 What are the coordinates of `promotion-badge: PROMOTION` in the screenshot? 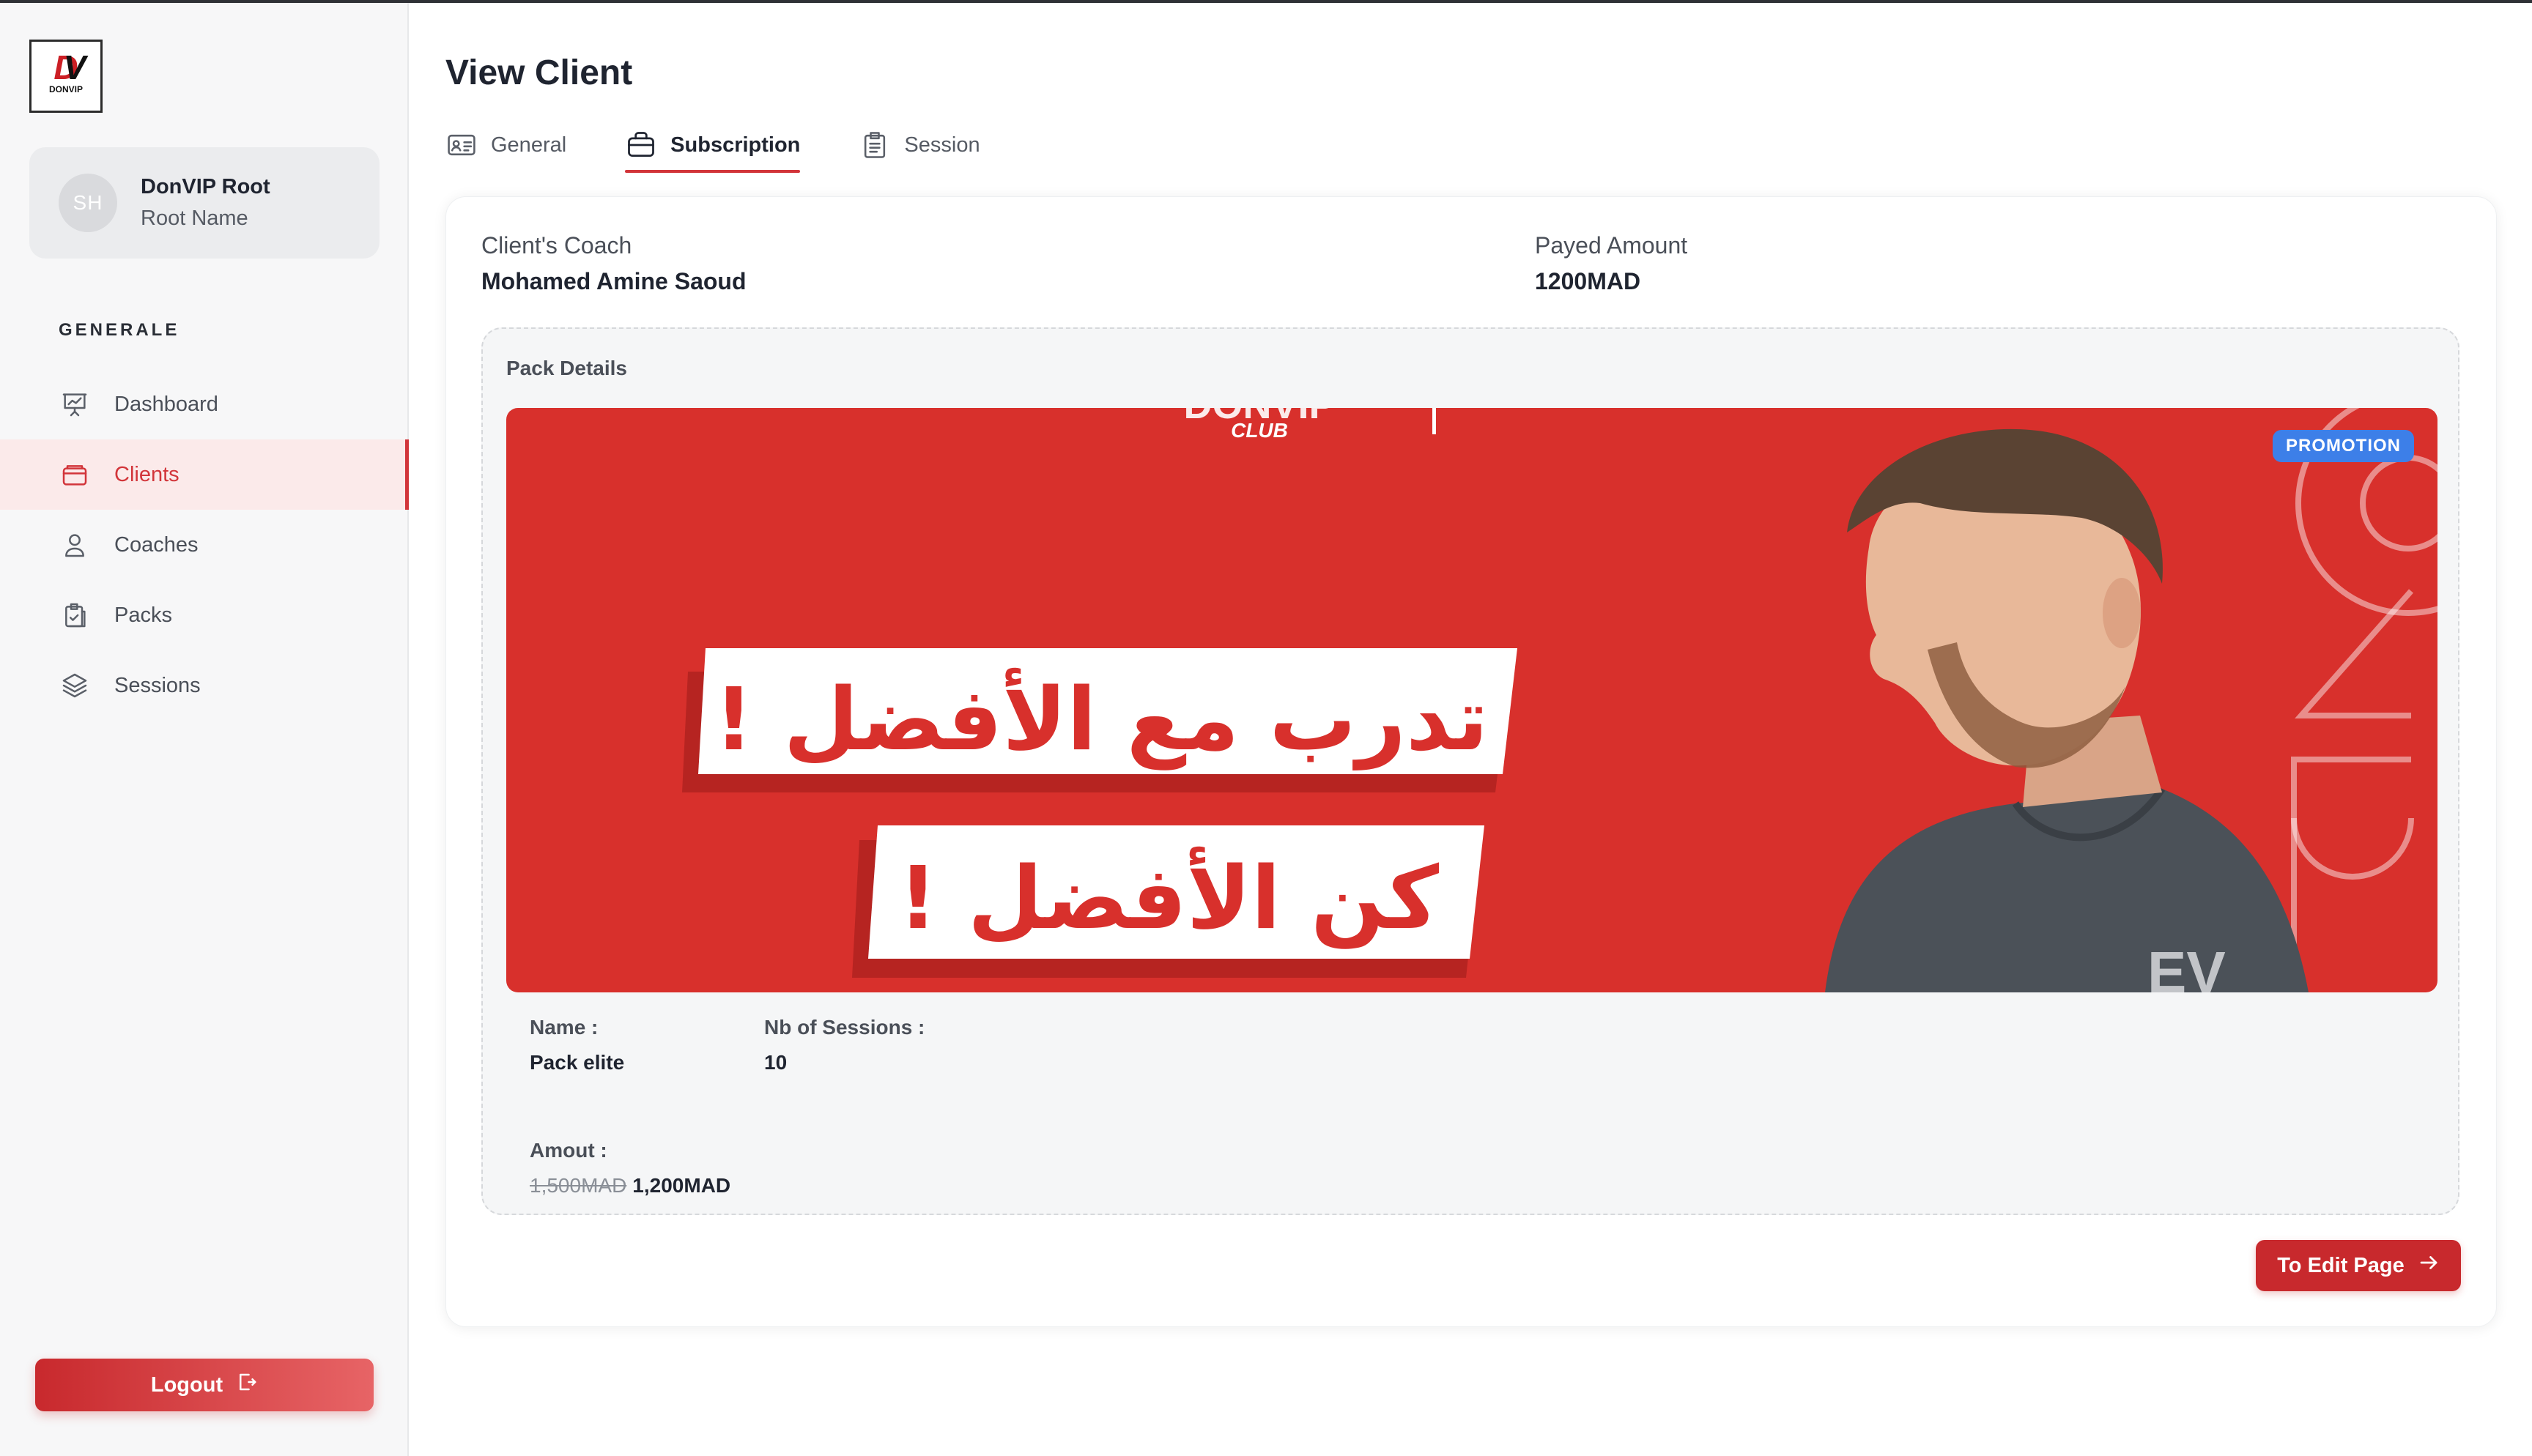 It's located at (2343, 446).